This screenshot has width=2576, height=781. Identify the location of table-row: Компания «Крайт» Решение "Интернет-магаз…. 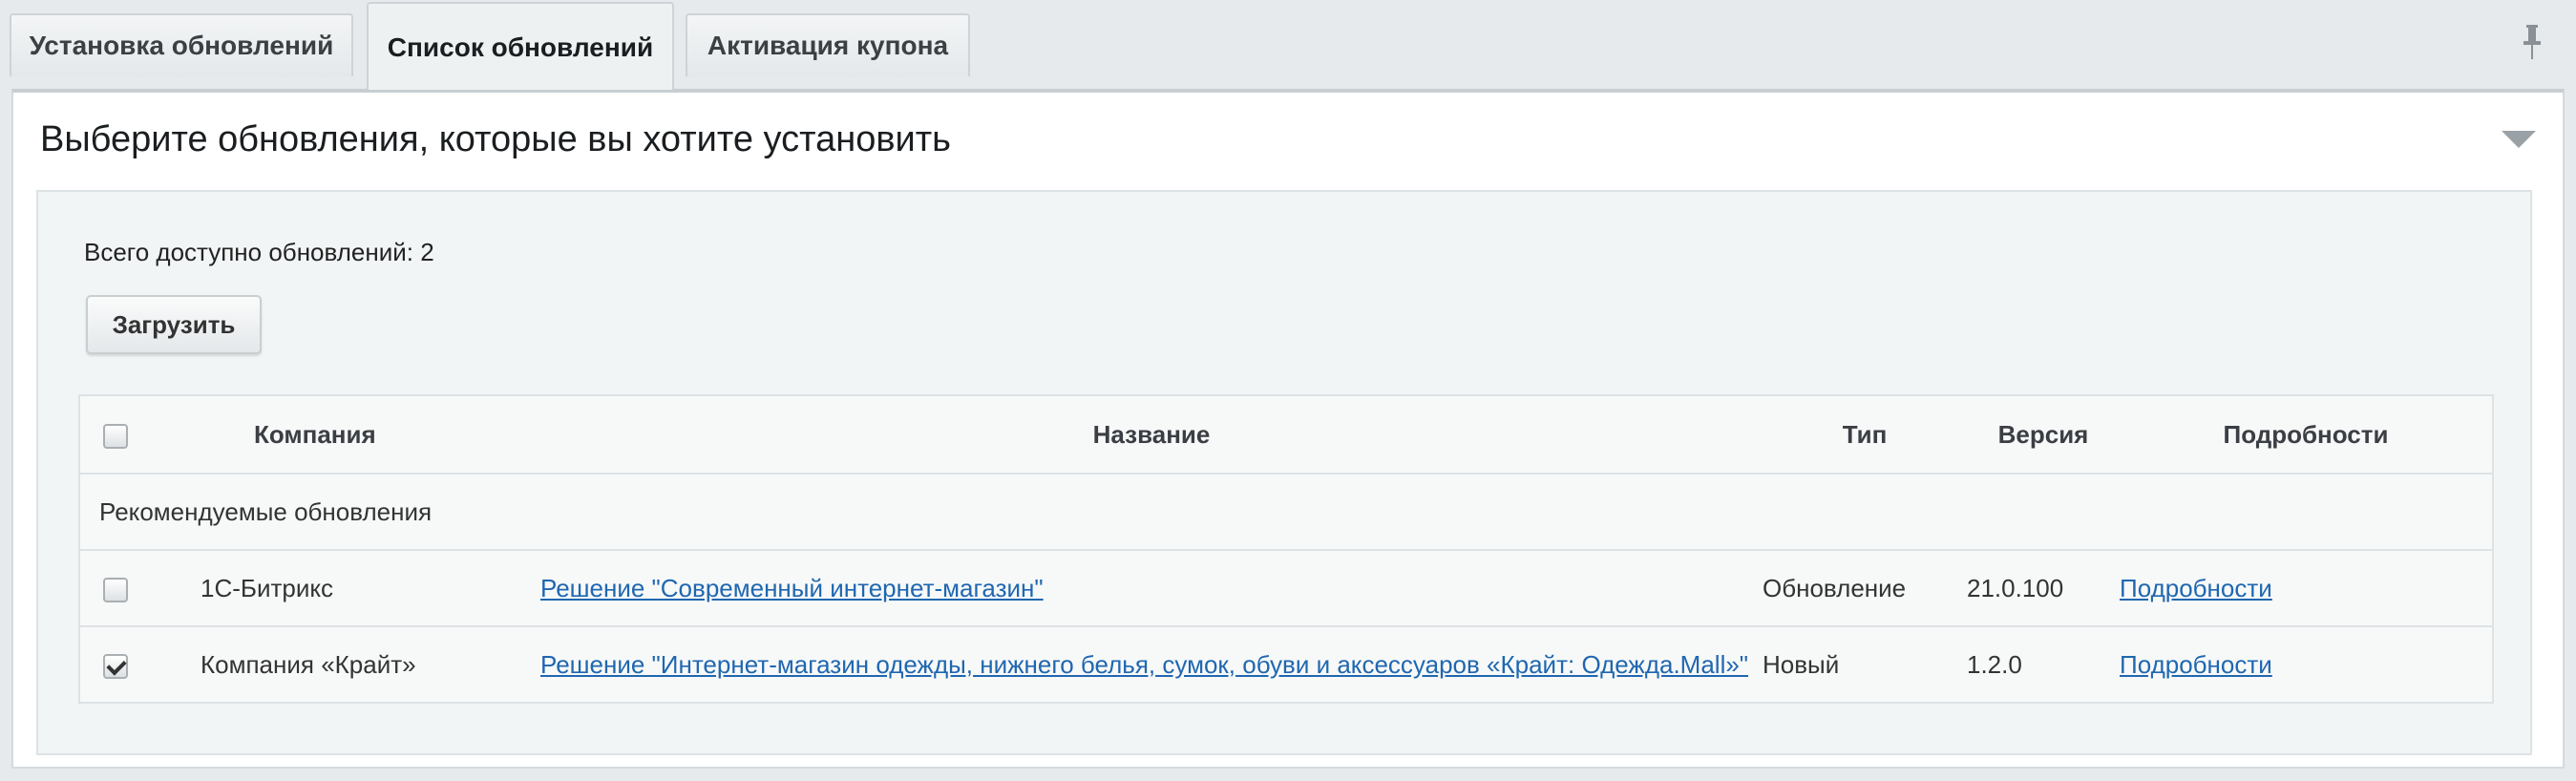
(1286, 664).